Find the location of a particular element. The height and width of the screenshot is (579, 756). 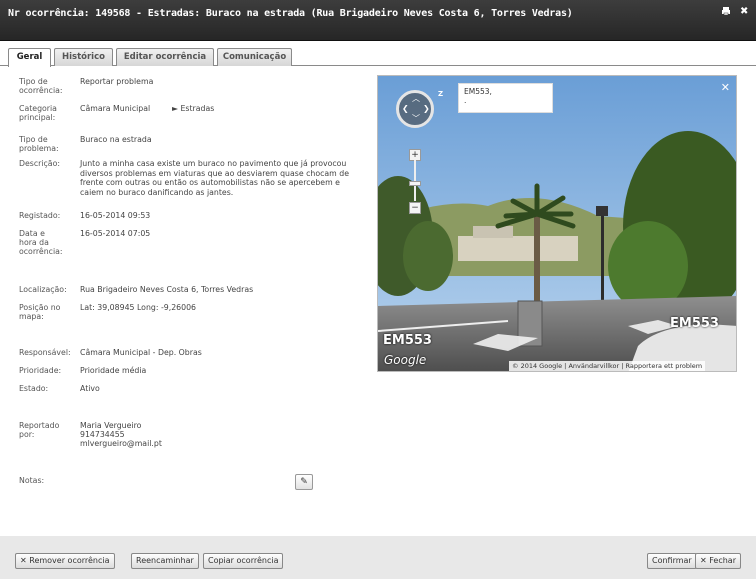

field-label-data-ocorrencia: Data e hora da ocorrência: is located at coordinates (41, 242).